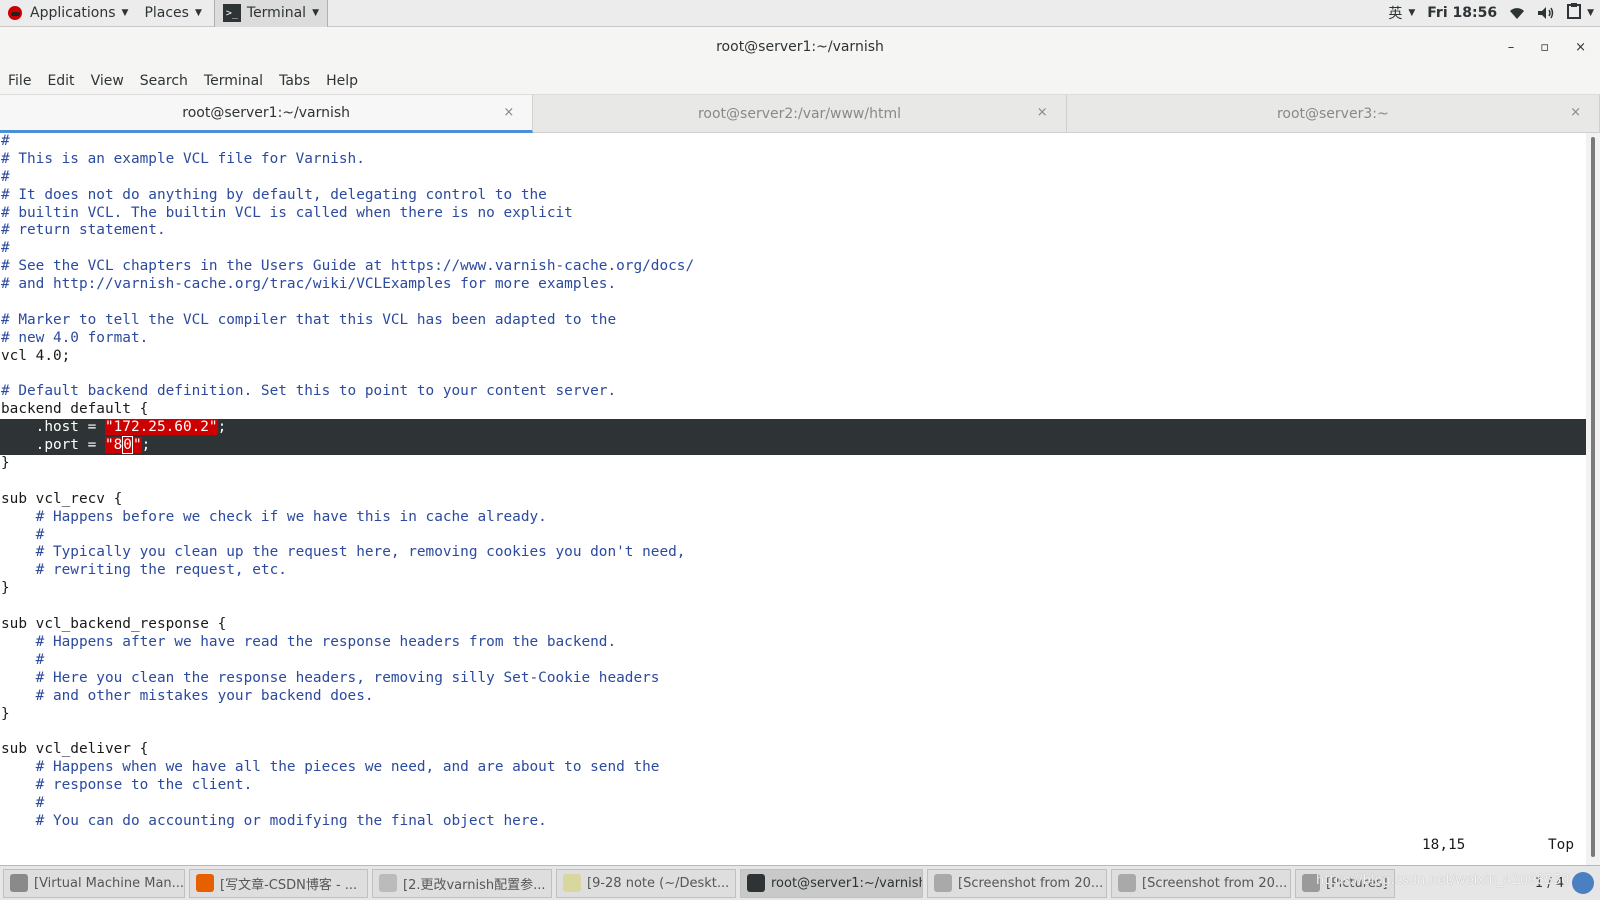 The width and height of the screenshot is (1600, 900). I want to click on volume-icon, so click(1546, 13).